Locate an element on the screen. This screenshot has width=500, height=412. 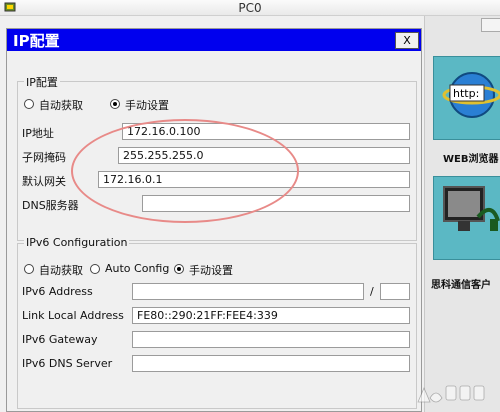
window-title: PC0 is located at coordinates (250, 8).